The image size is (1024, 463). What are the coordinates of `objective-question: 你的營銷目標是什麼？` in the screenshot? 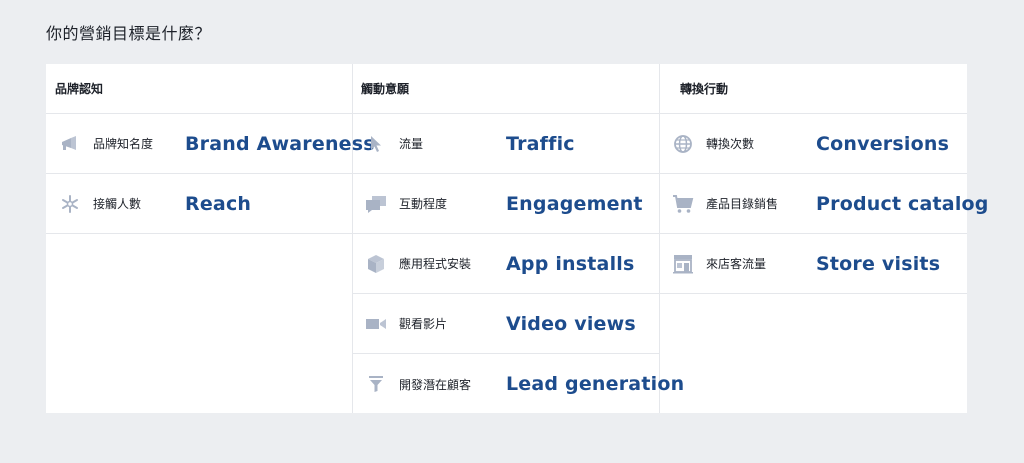 It's located at (129, 33).